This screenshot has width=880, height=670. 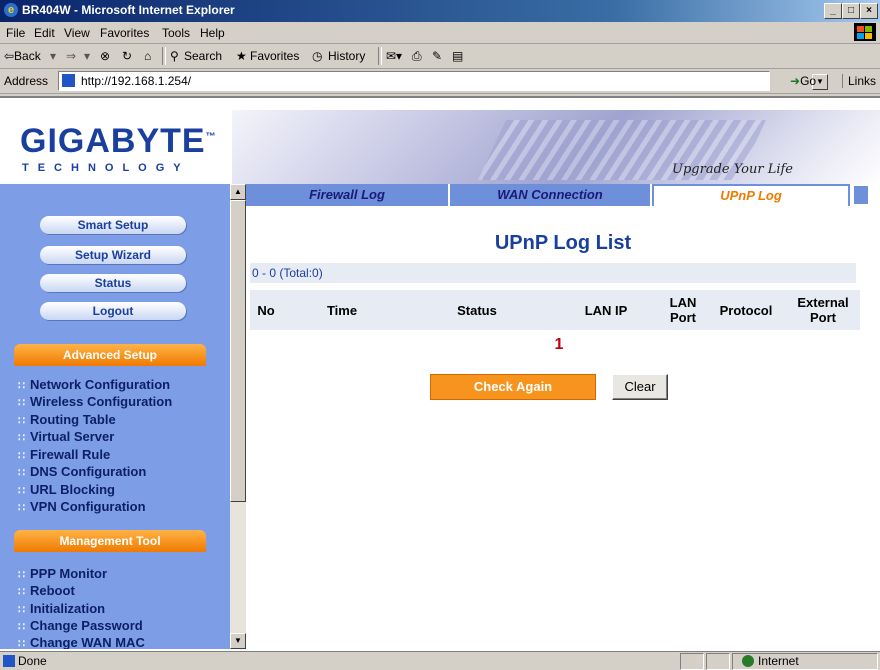 I want to click on banner-slogan: Upgrade Your Life, so click(x=733, y=169).